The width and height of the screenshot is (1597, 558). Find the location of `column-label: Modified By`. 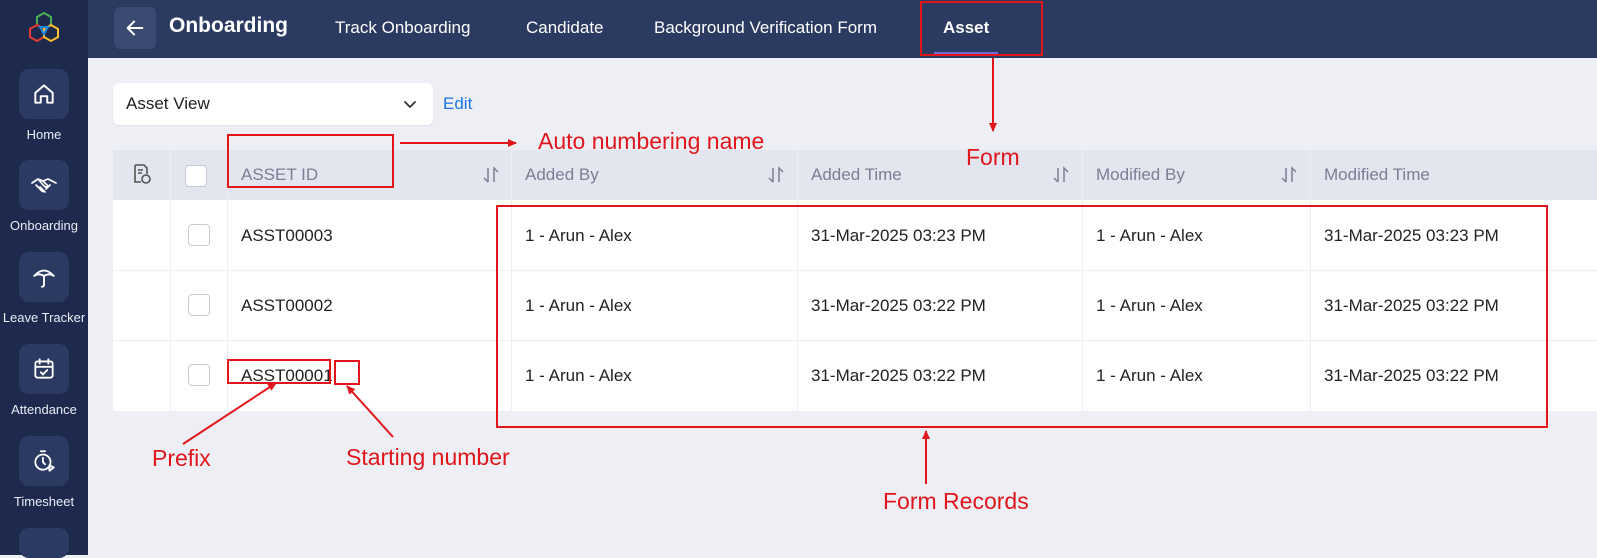

column-label: Modified By is located at coordinates (1140, 174).